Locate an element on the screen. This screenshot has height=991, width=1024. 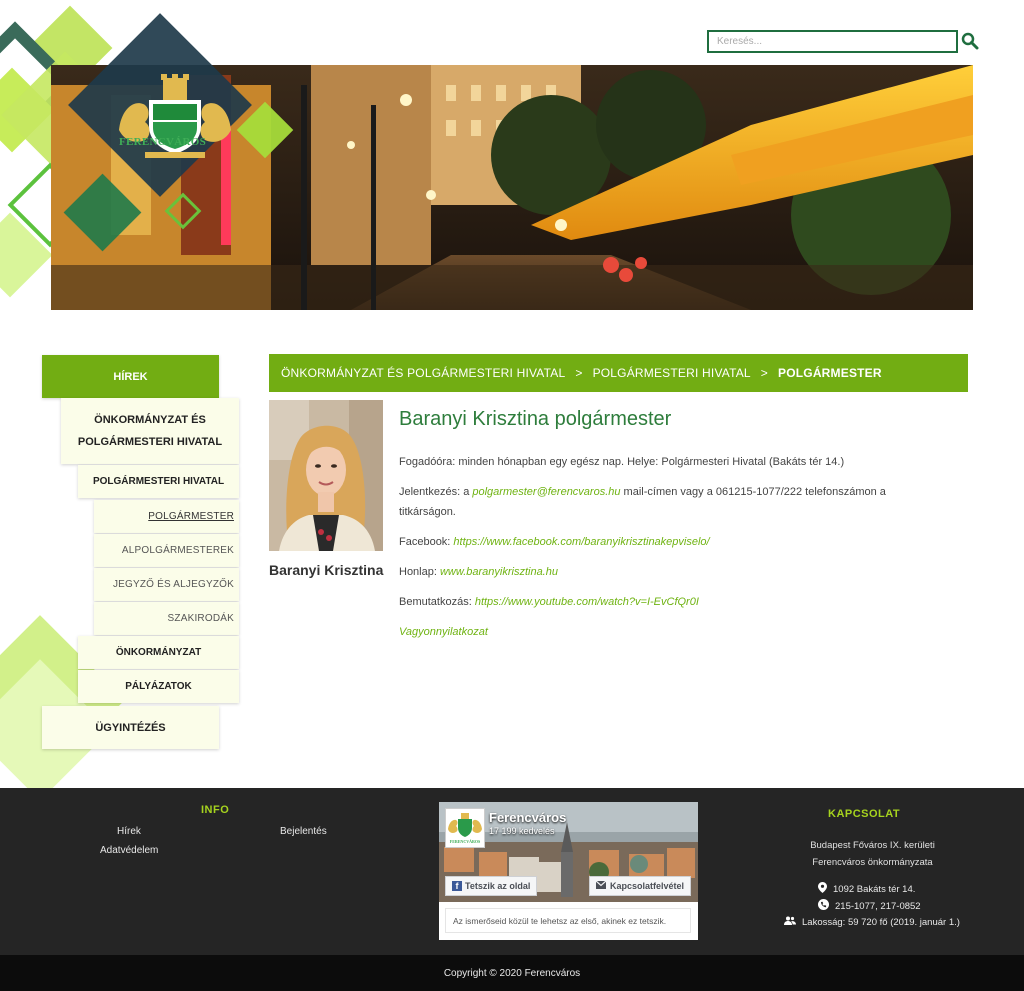
mail-icon is located at coordinates (601, 885).